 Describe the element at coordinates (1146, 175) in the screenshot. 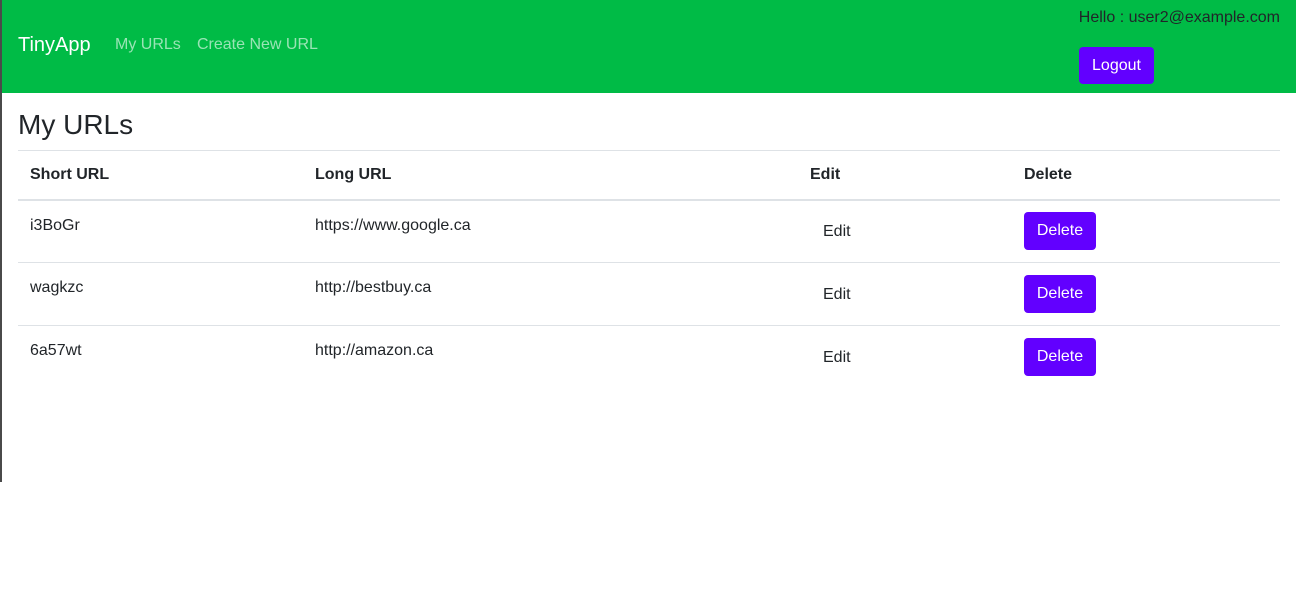

I see `header-delete: Delete` at that location.